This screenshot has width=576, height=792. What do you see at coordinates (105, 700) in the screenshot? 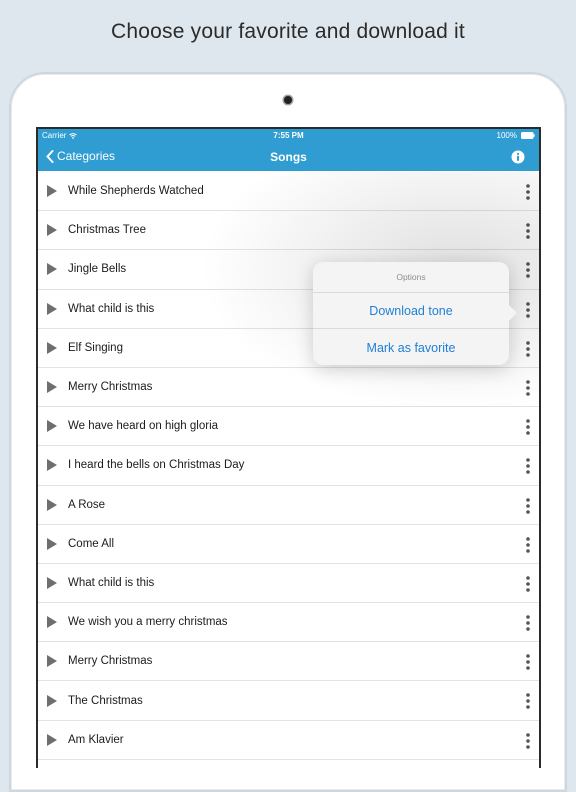
I see `song-title: The Christmas` at bounding box center [105, 700].